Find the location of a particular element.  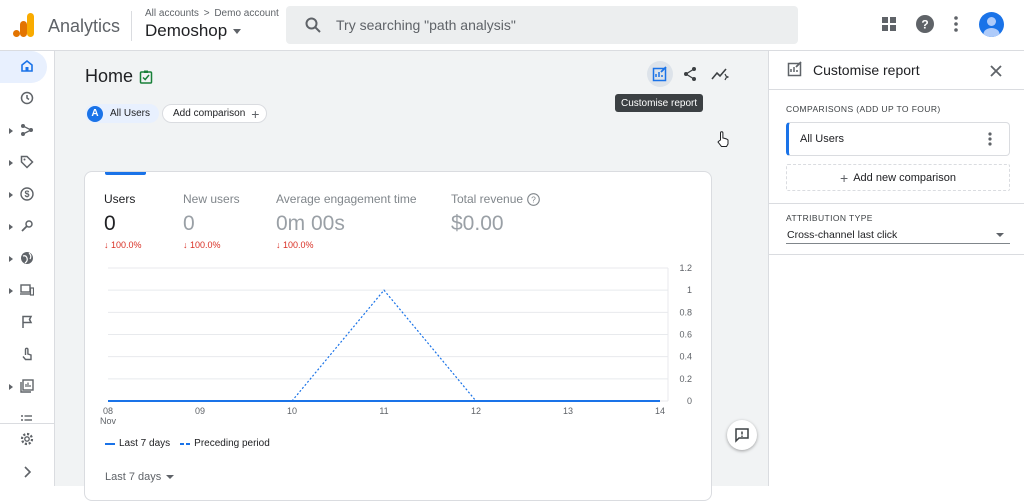

legend-label: Last 7 days is located at coordinates (145, 443).